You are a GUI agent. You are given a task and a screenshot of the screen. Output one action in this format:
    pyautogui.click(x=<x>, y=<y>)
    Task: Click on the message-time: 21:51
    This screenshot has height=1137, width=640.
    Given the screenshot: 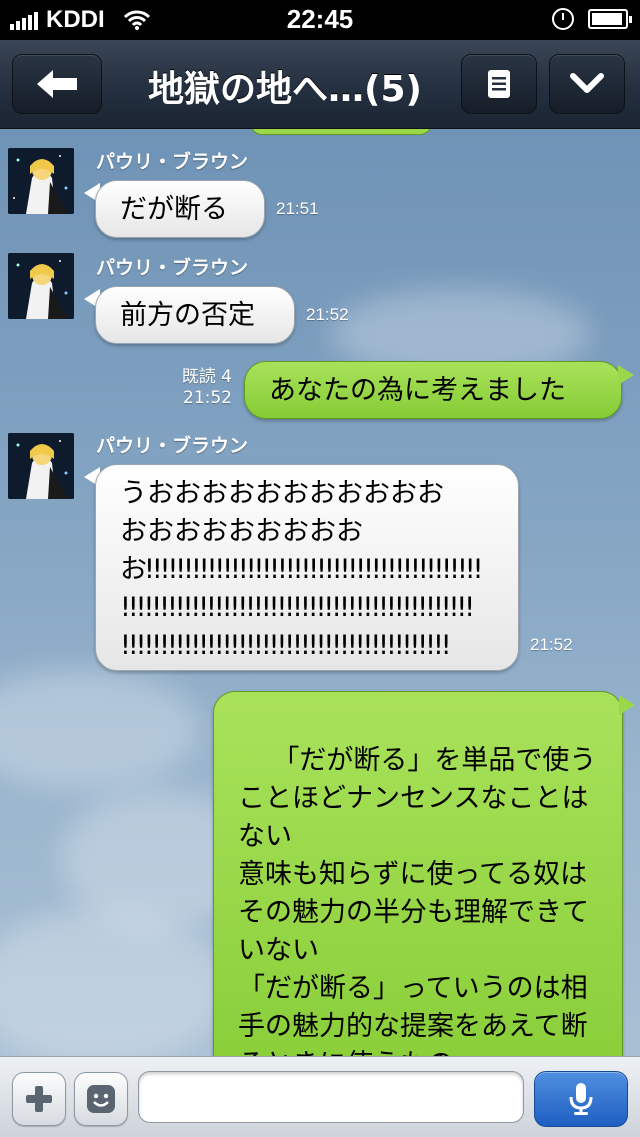 What is the action you would take?
    pyautogui.click(x=297, y=208)
    